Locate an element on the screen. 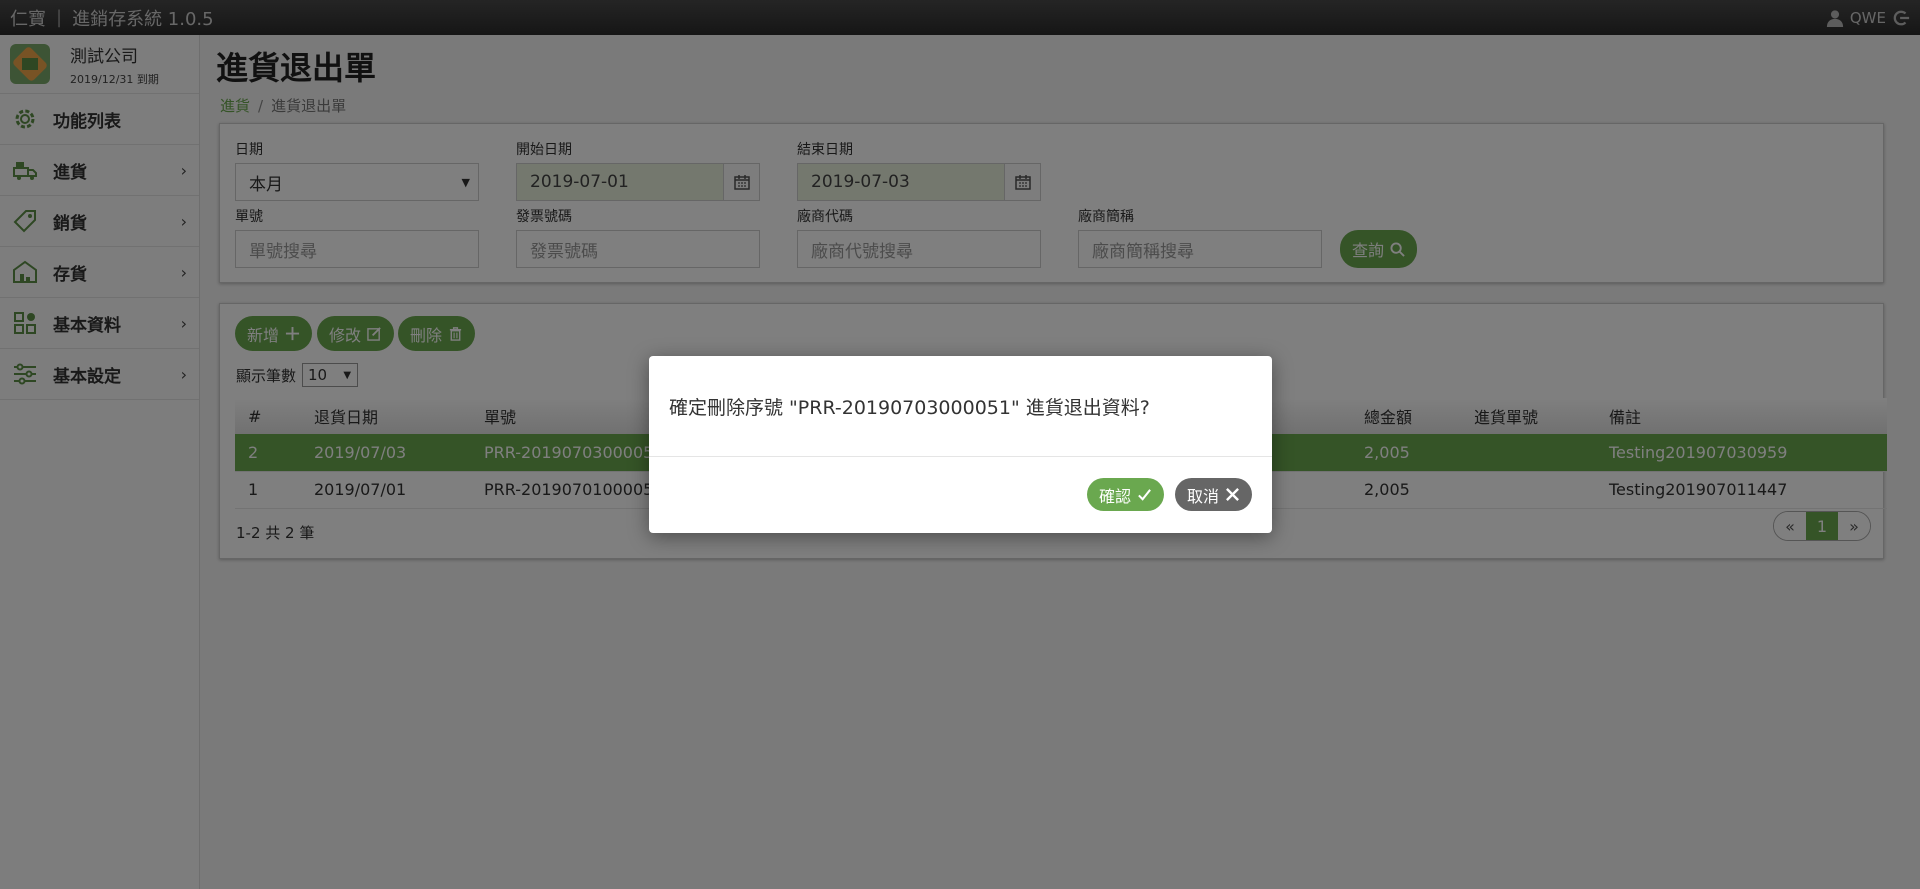 The height and width of the screenshot is (889, 1920). cancel-button: 取消 is located at coordinates (1214, 494).